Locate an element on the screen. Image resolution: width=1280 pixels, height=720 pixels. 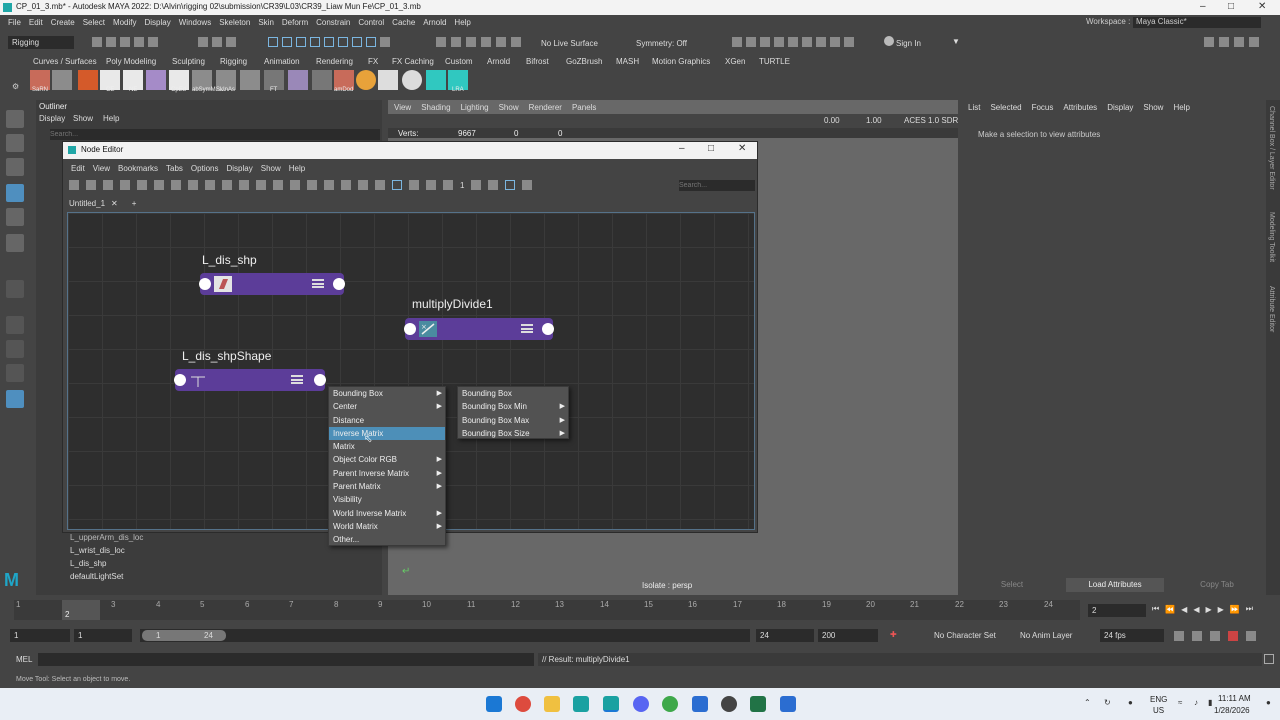
open-scene-icon is located at coordinates (111, 42).